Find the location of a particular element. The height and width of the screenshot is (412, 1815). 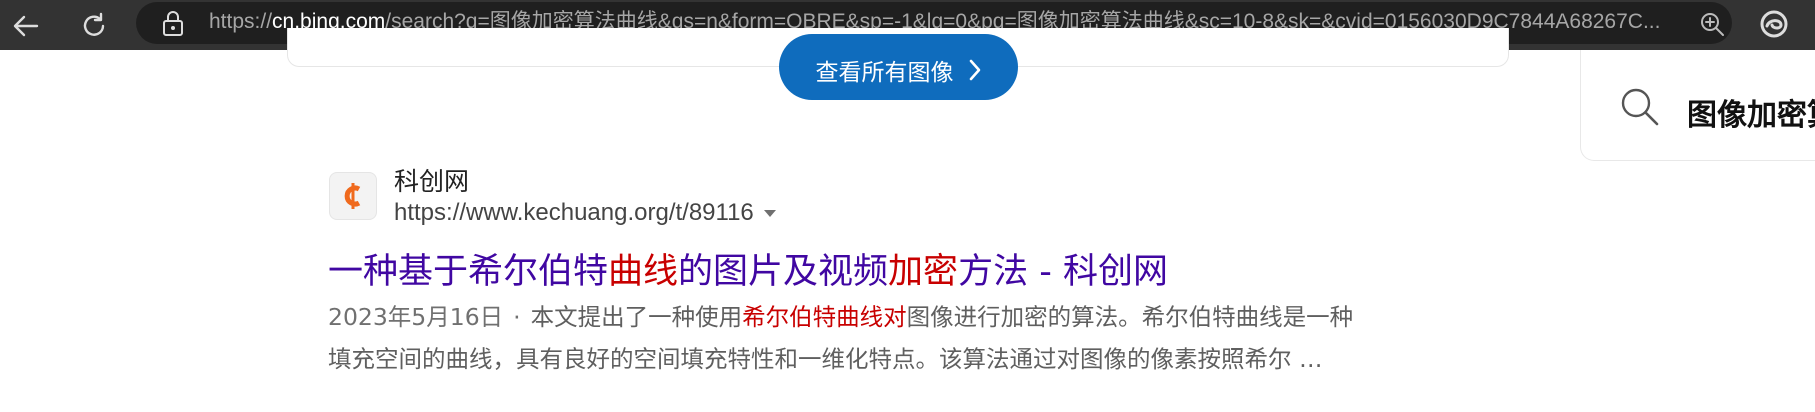

snippet-text: 图像进行加密的算法。希尔伯特曲线是一种 is located at coordinates (1130, 317).